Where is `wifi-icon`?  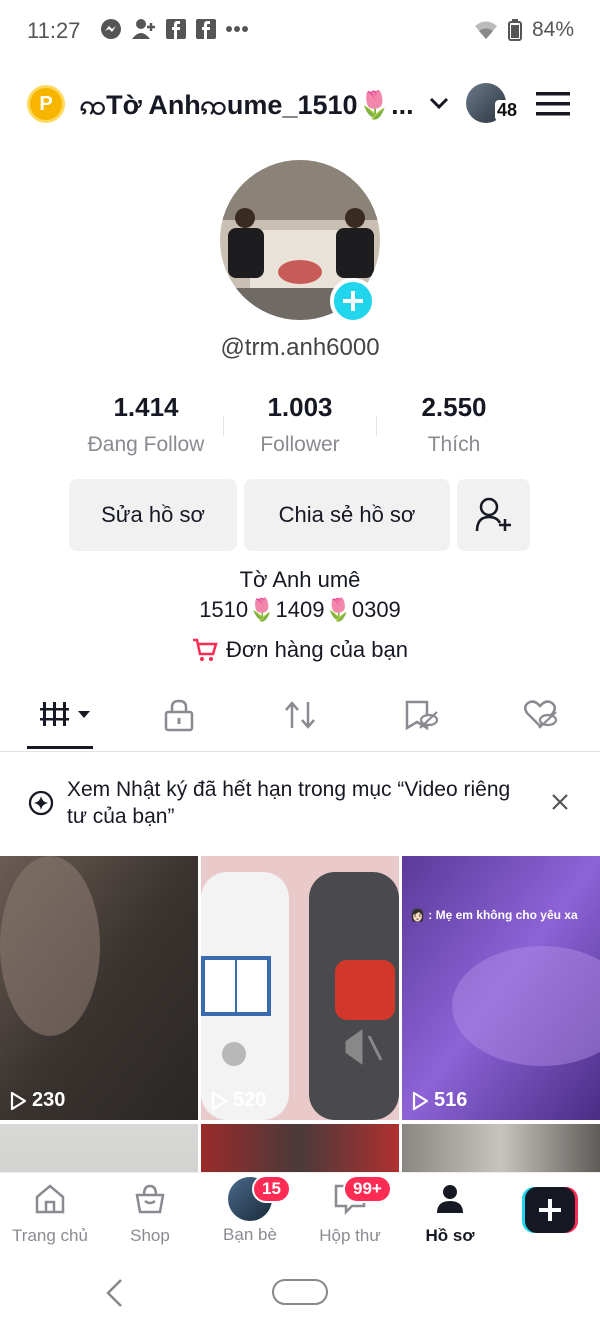 wifi-icon is located at coordinates (485, 30).